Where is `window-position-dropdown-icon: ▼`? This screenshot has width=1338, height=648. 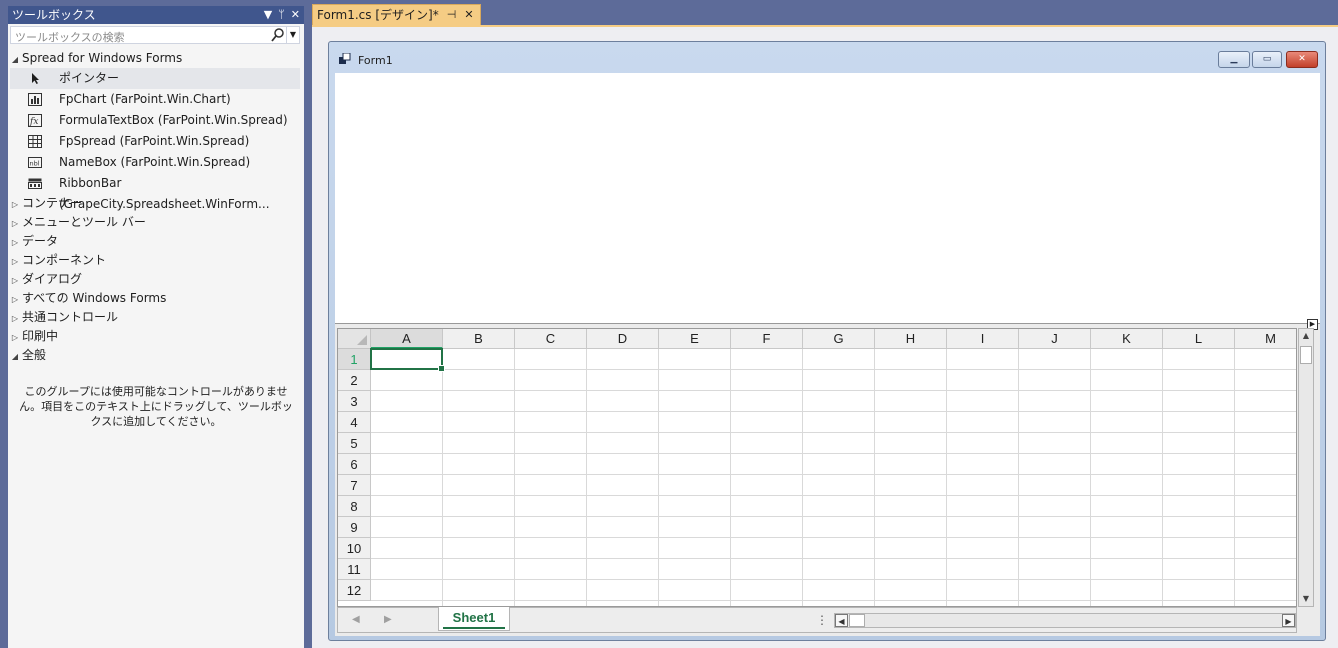
window-position-dropdown-icon: ▼ is located at coordinates (268, 15).